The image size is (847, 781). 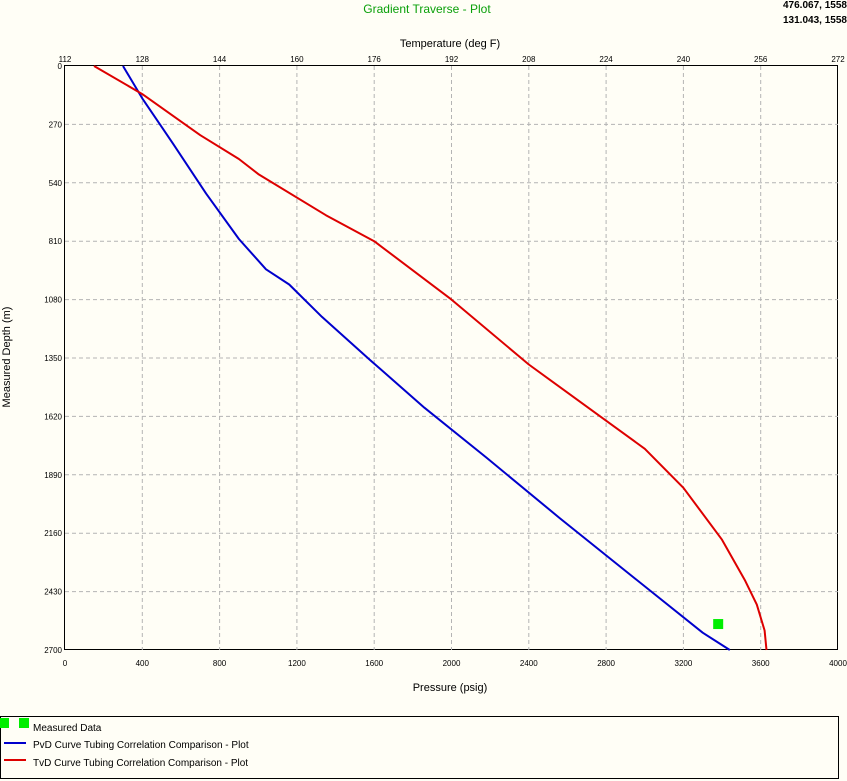 I want to click on x-tick-label: 1200, so click(x=297, y=663).